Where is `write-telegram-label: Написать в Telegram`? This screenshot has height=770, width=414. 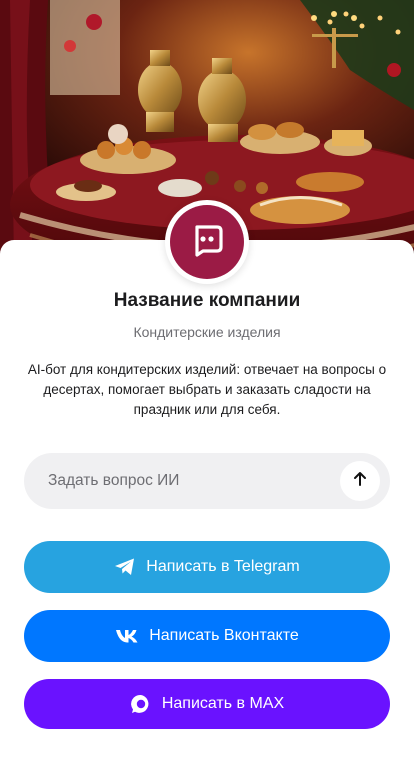 write-telegram-label: Написать в Telegram is located at coordinates (223, 566).